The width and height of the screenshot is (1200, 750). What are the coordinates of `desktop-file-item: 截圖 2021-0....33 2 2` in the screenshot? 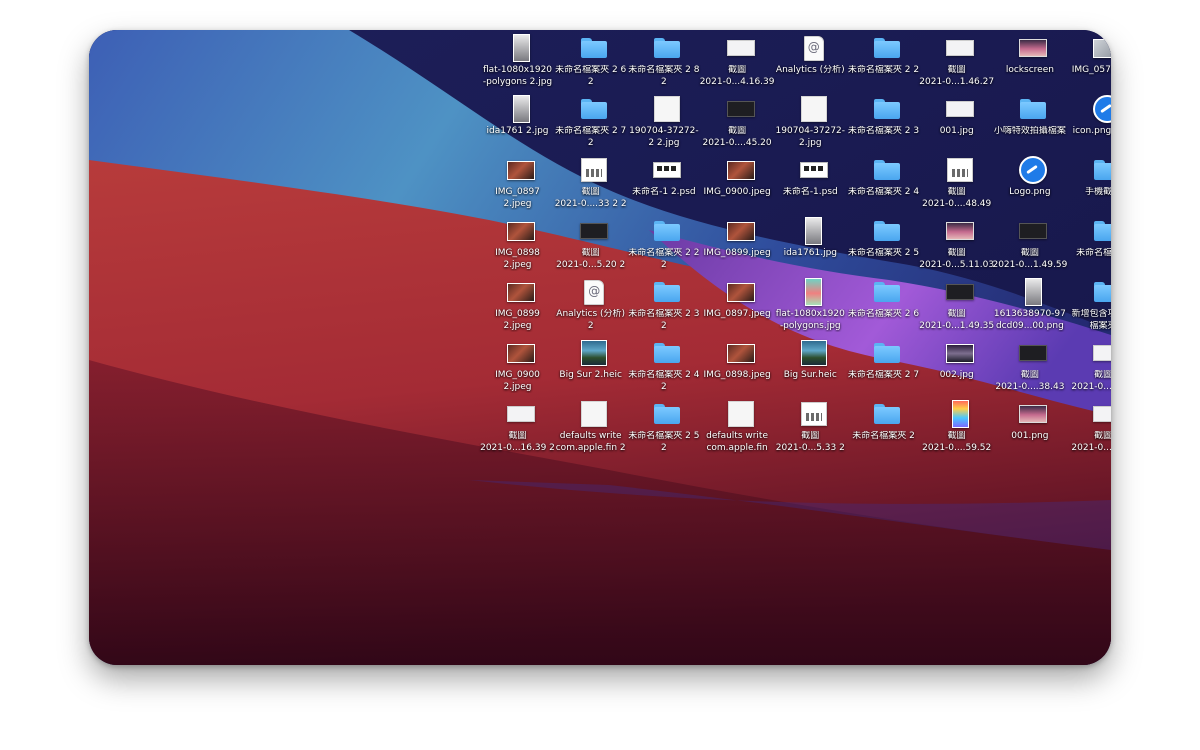 It's located at (592, 186).